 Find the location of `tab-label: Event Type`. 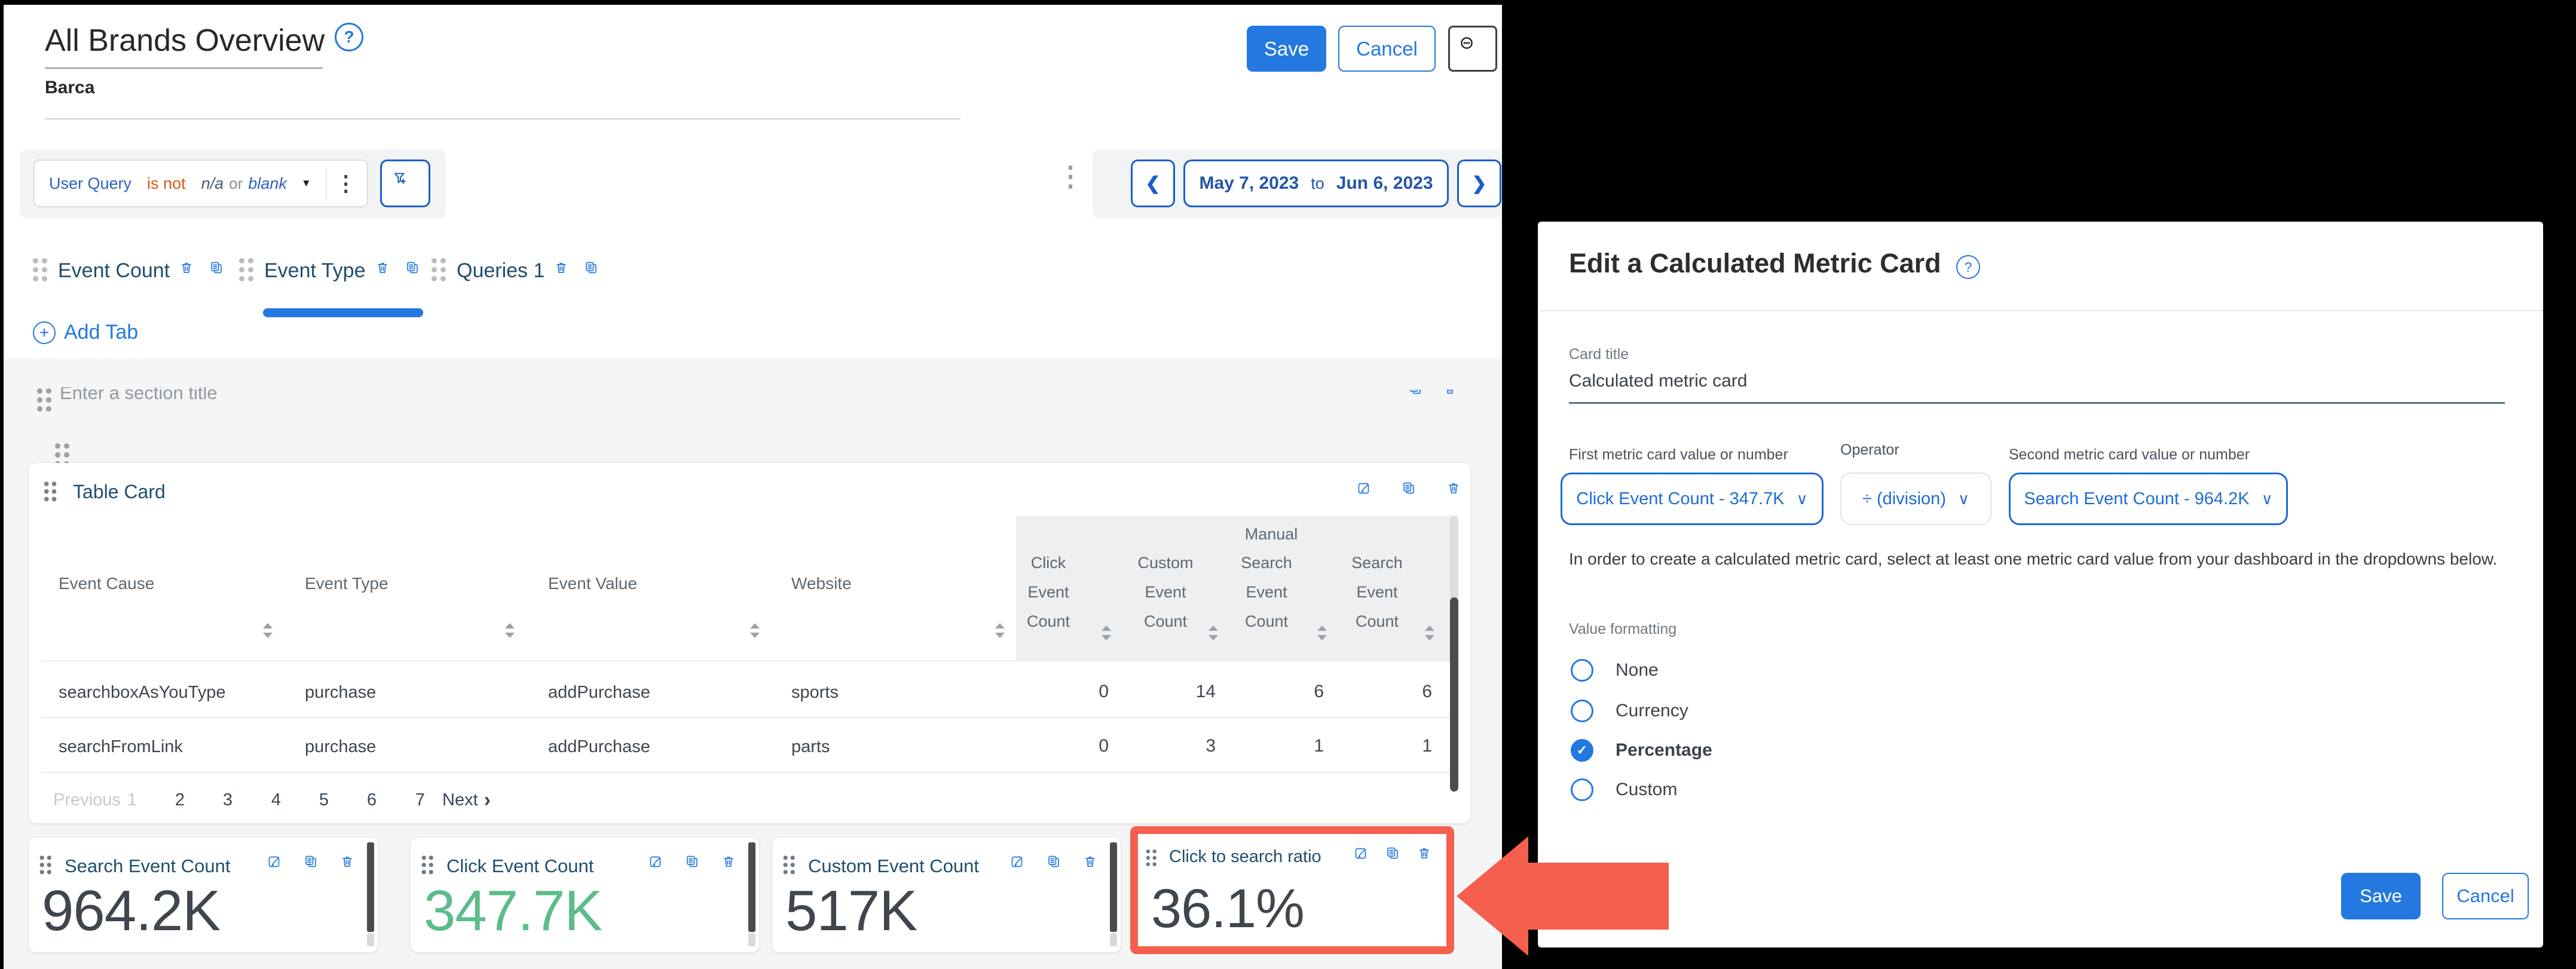

tab-label: Event Type is located at coordinates (315, 271).